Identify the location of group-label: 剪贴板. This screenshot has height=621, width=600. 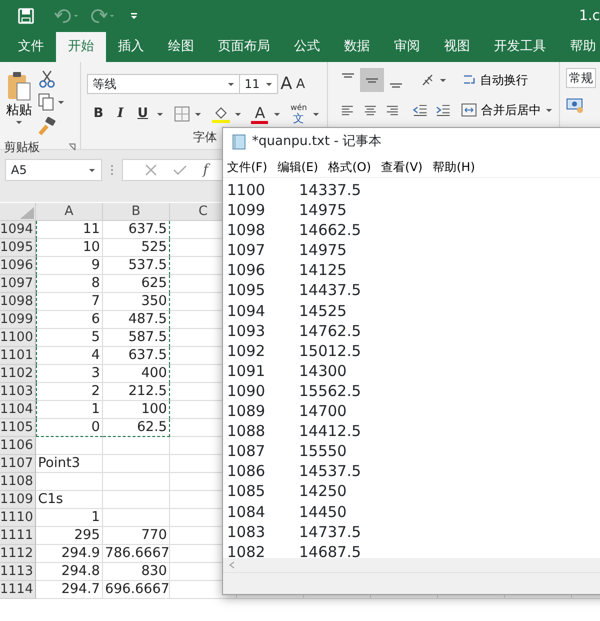
(22, 147).